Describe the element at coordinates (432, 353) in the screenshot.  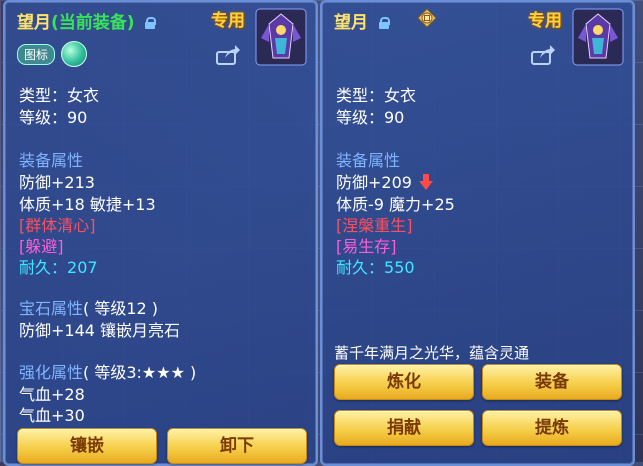
I see `item-description: 蓄千年满月之光华，蕴含灵通` at that location.